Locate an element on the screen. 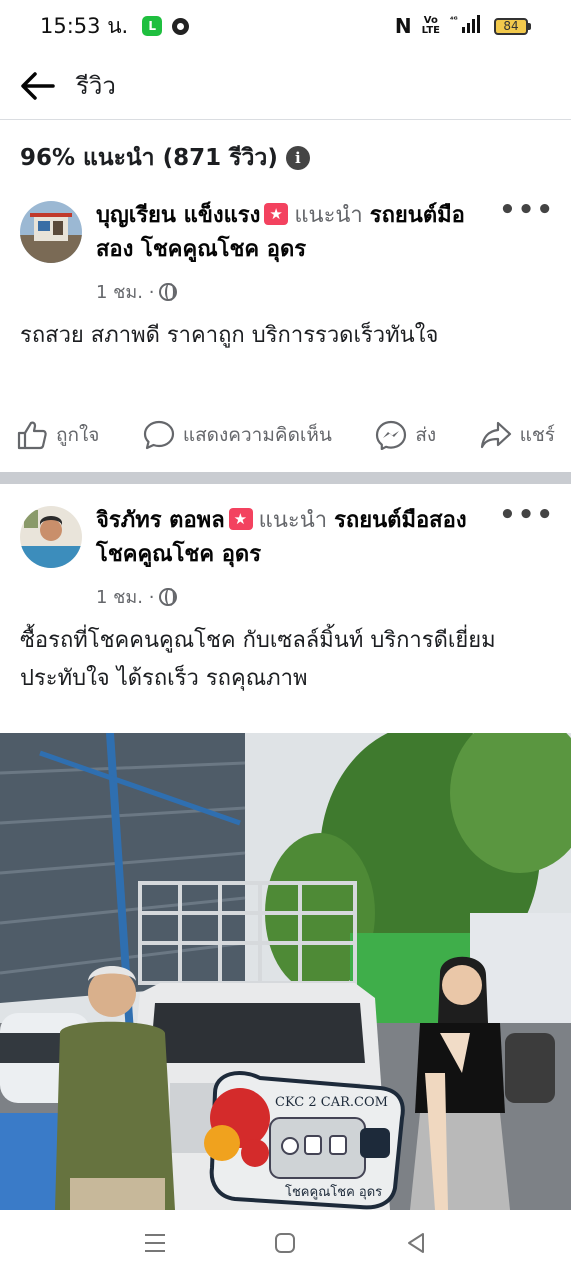 This screenshot has width=571, height=1280. reviewer-name: บุญเรียน แข็งแรง is located at coordinates (178, 215).